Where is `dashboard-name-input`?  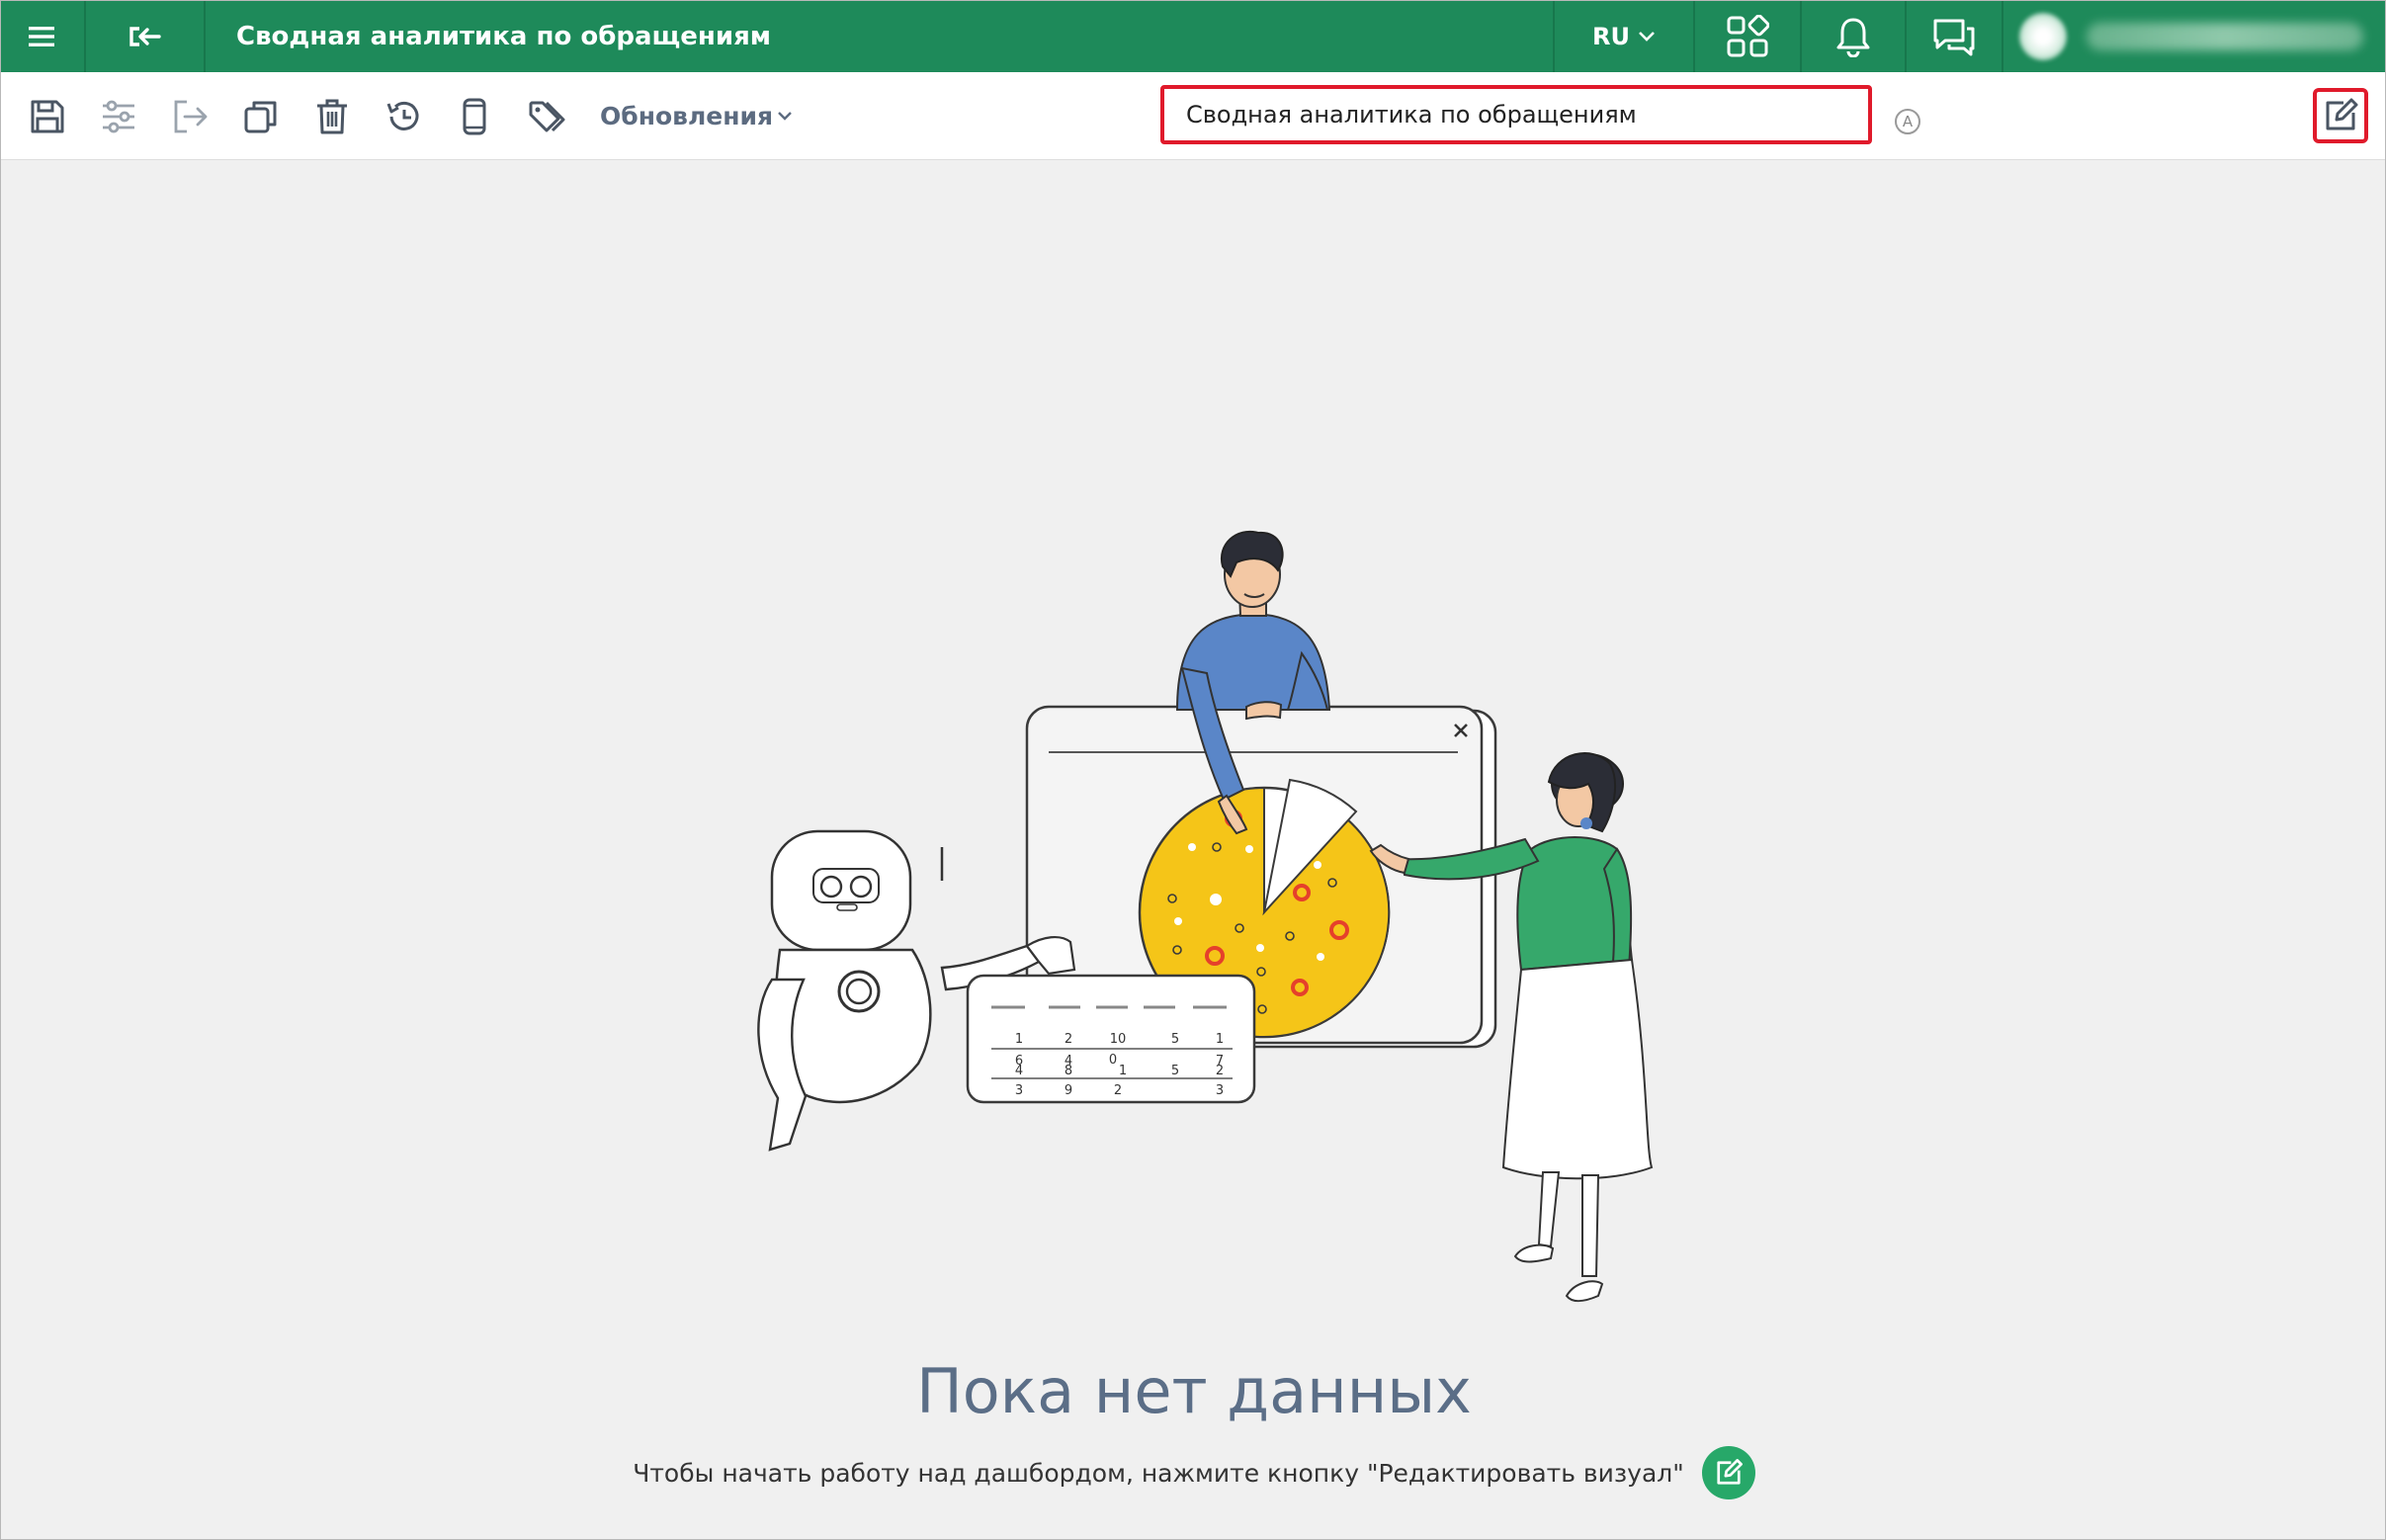 dashboard-name-input is located at coordinates (1516, 114).